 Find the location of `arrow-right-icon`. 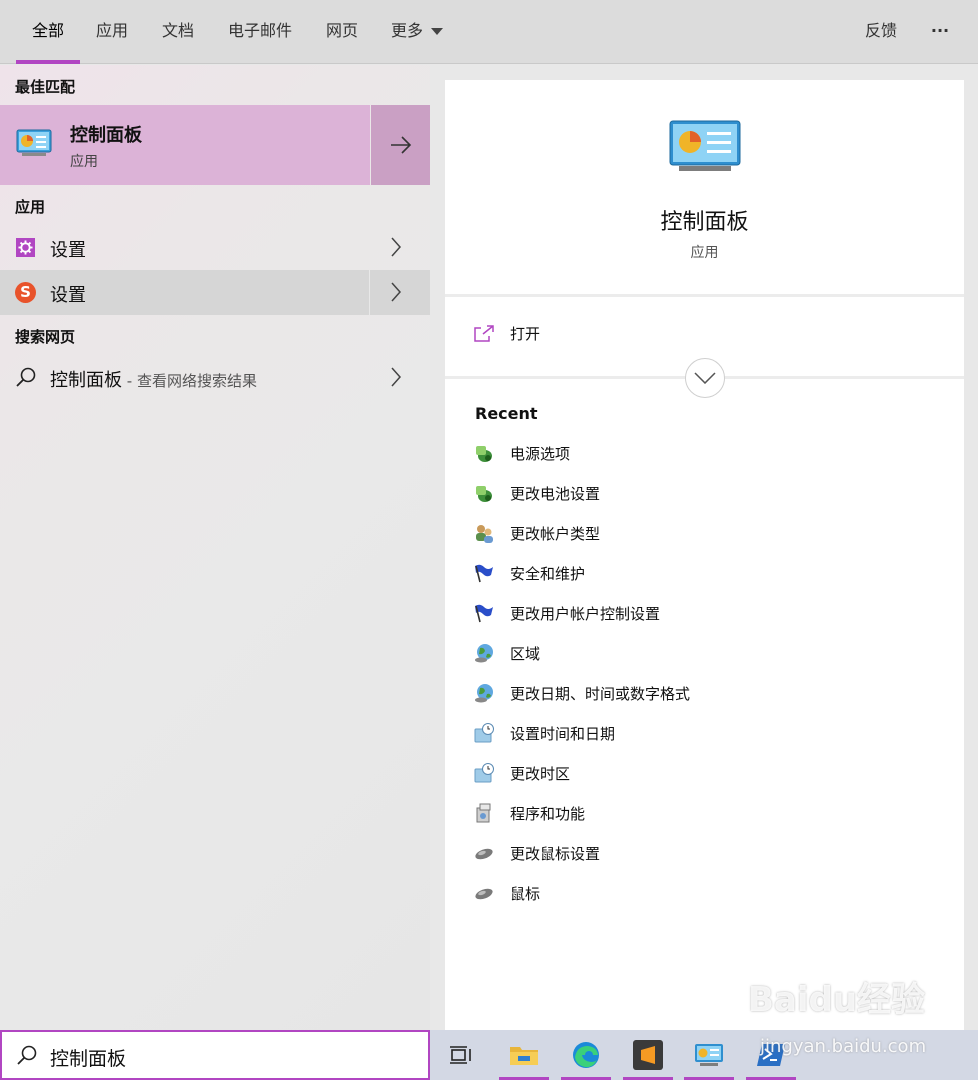

arrow-right-icon is located at coordinates (400, 145).